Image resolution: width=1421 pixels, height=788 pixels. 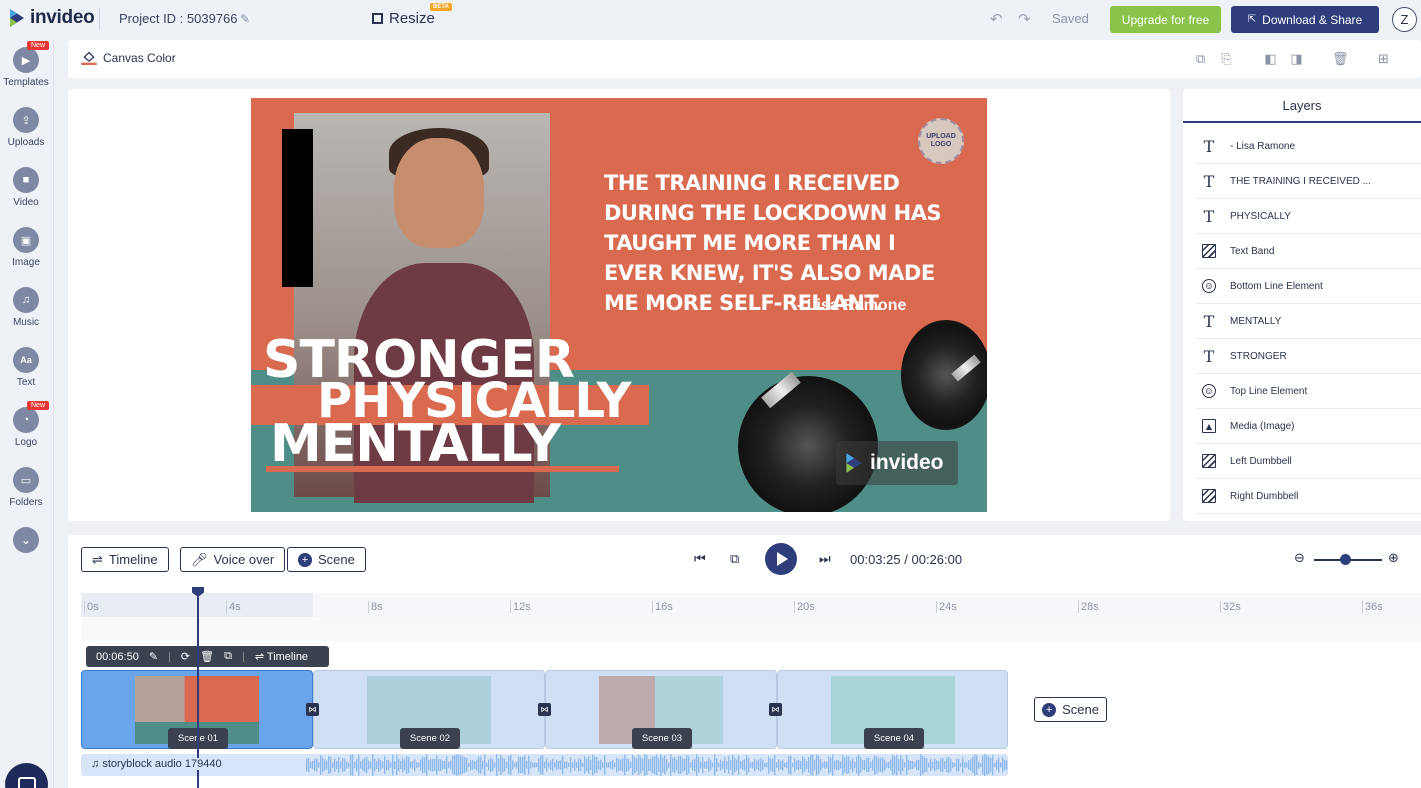 What do you see at coordinates (442, 469) in the screenshot?
I see `bottom-line-element` at bounding box center [442, 469].